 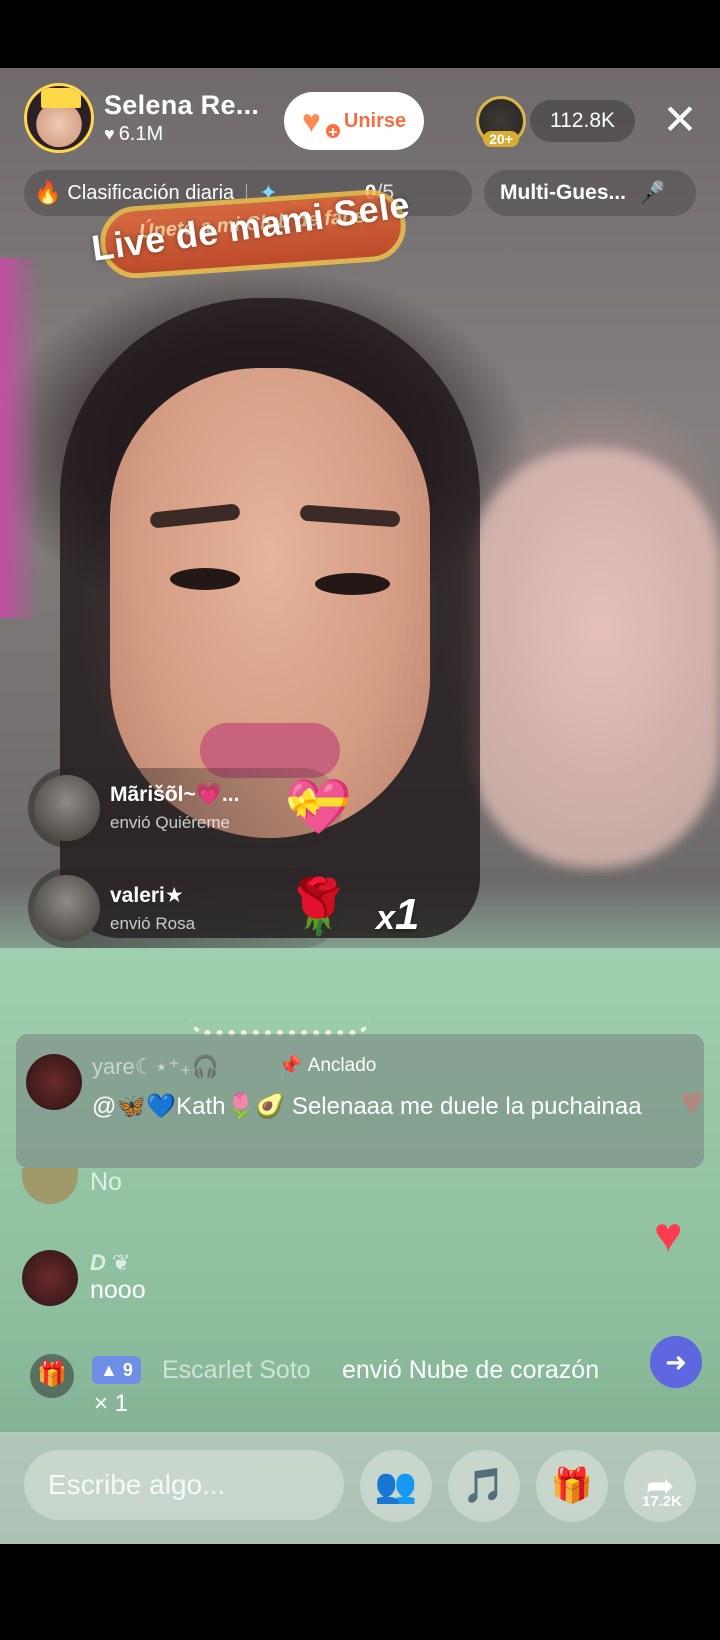 What do you see at coordinates (676, 1362) in the screenshot?
I see `arrow-right-icon: ➜` at bounding box center [676, 1362].